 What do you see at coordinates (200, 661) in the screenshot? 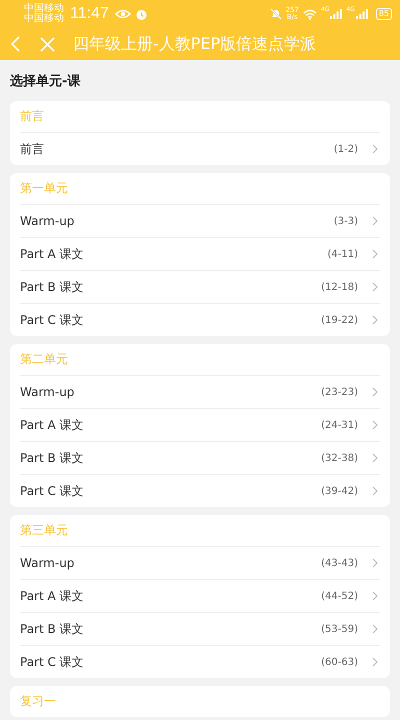
I see `lesson-item: Part C 课文 (60-63)` at bounding box center [200, 661].